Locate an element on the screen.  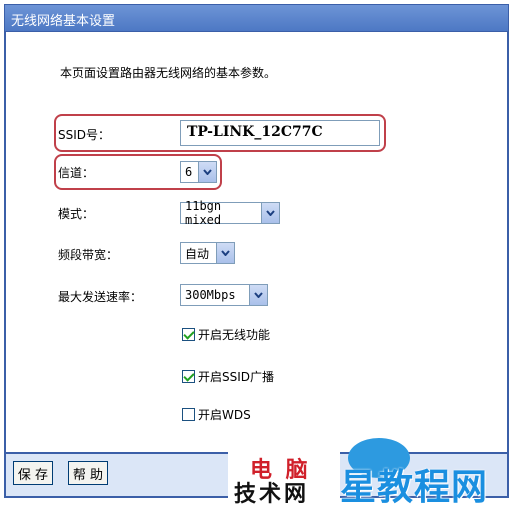
enable-wds-checkbox is located at coordinates (188, 414).